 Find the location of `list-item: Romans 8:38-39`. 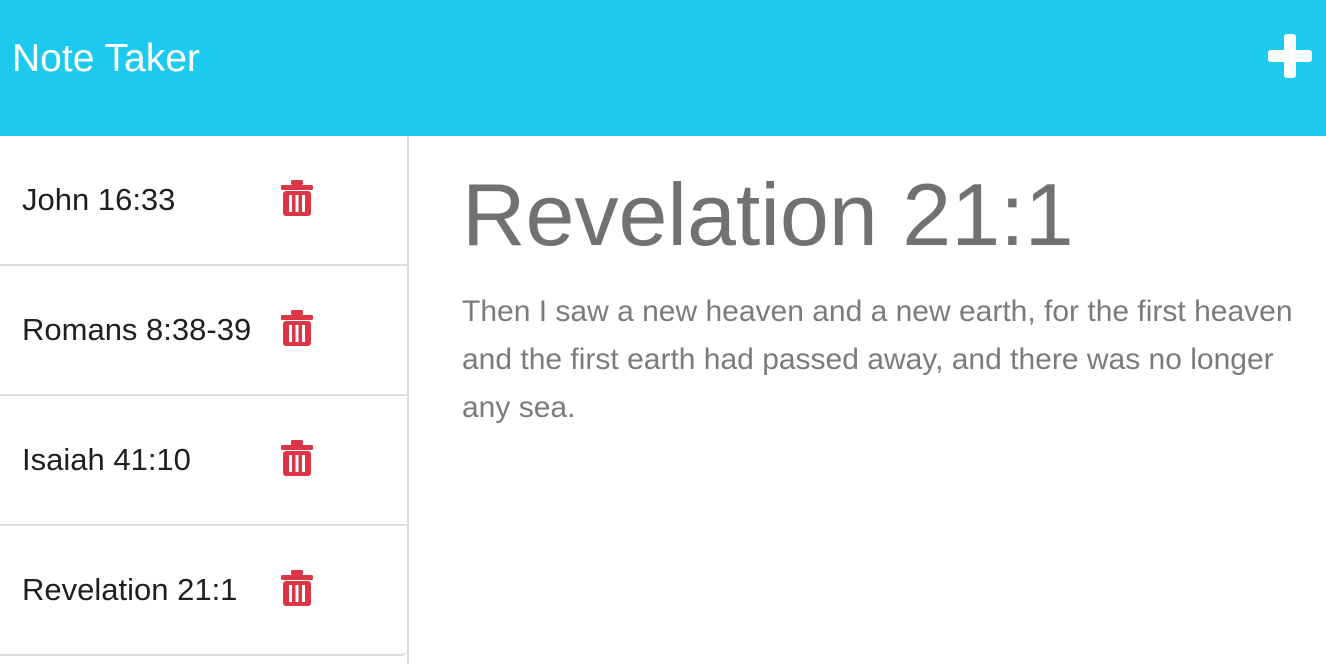

list-item: Romans 8:38-39 is located at coordinates (203, 331).